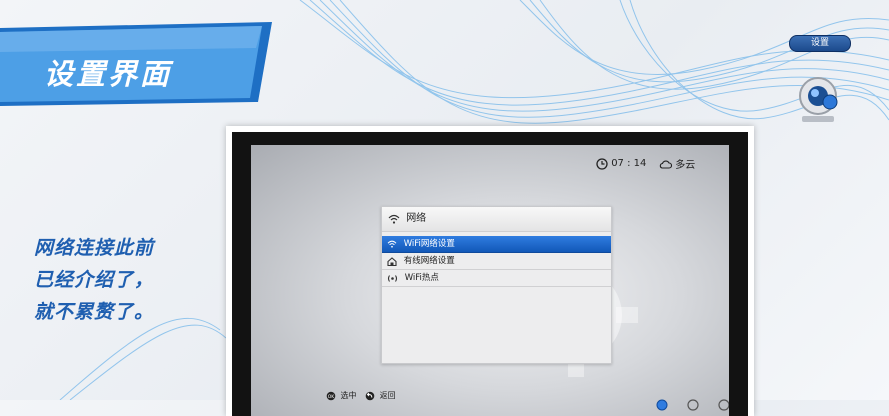 The height and width of the screenshot is (416, 889). I want to click on ok-key-icon: OK, so click(331, 395).